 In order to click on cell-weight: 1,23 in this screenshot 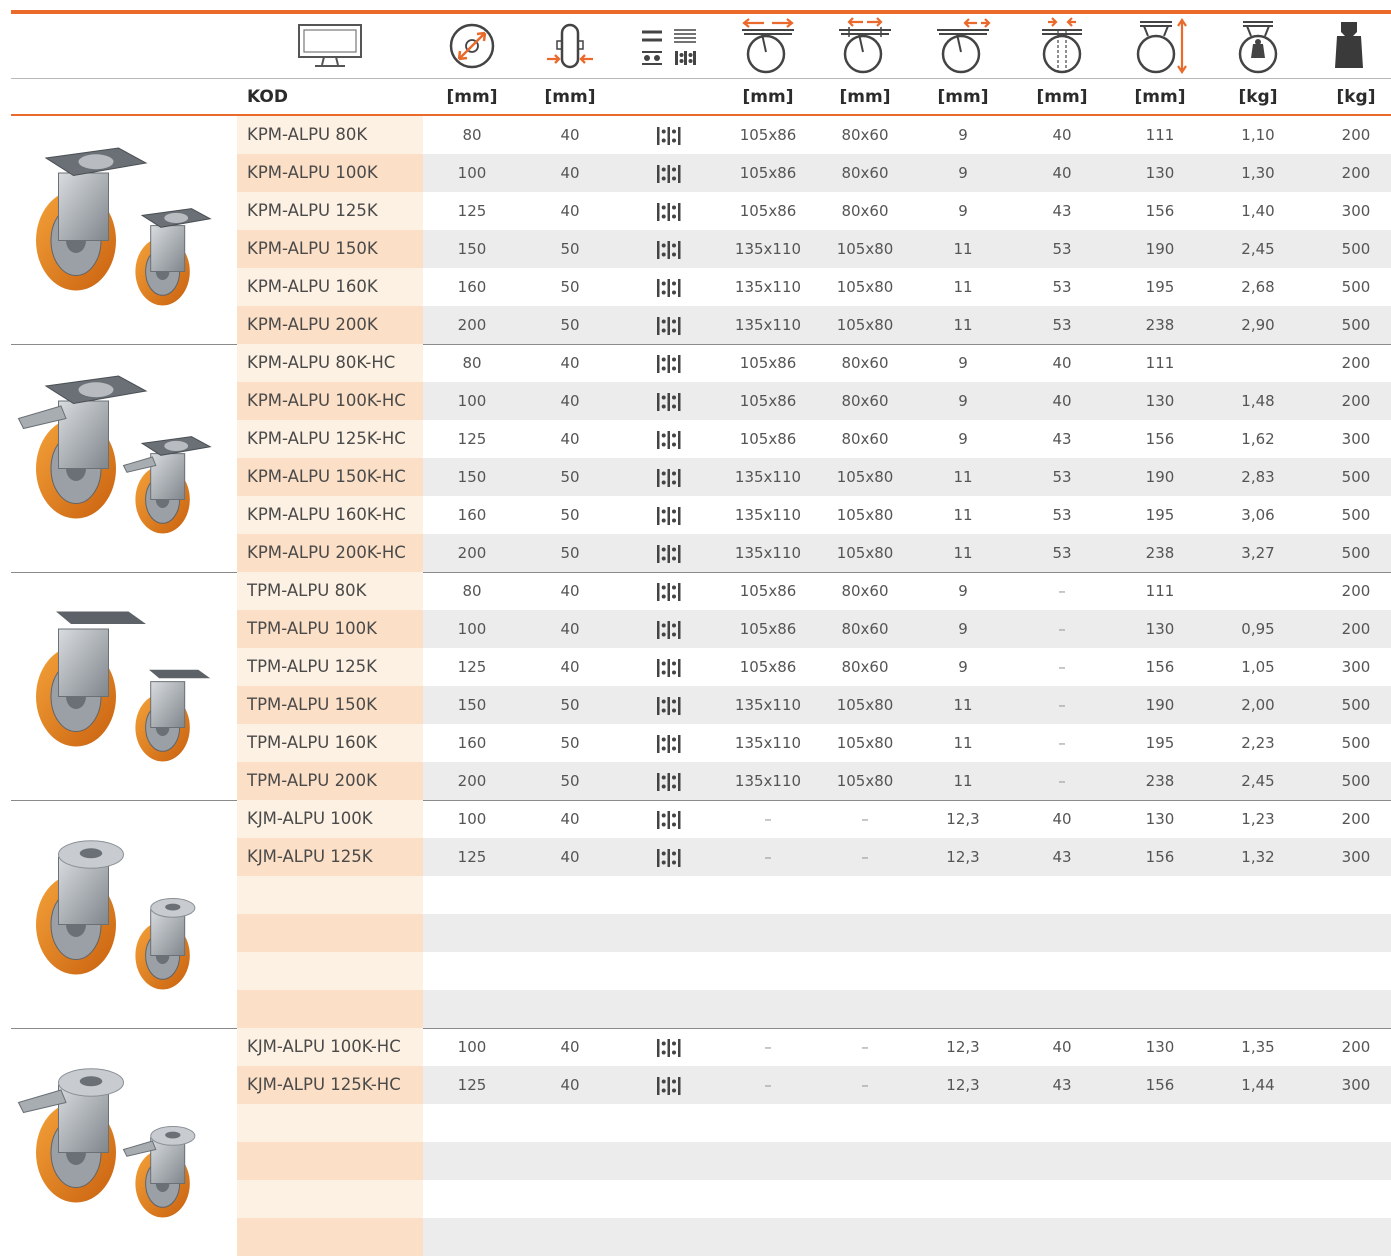, I will do `click(1258, 819)`.